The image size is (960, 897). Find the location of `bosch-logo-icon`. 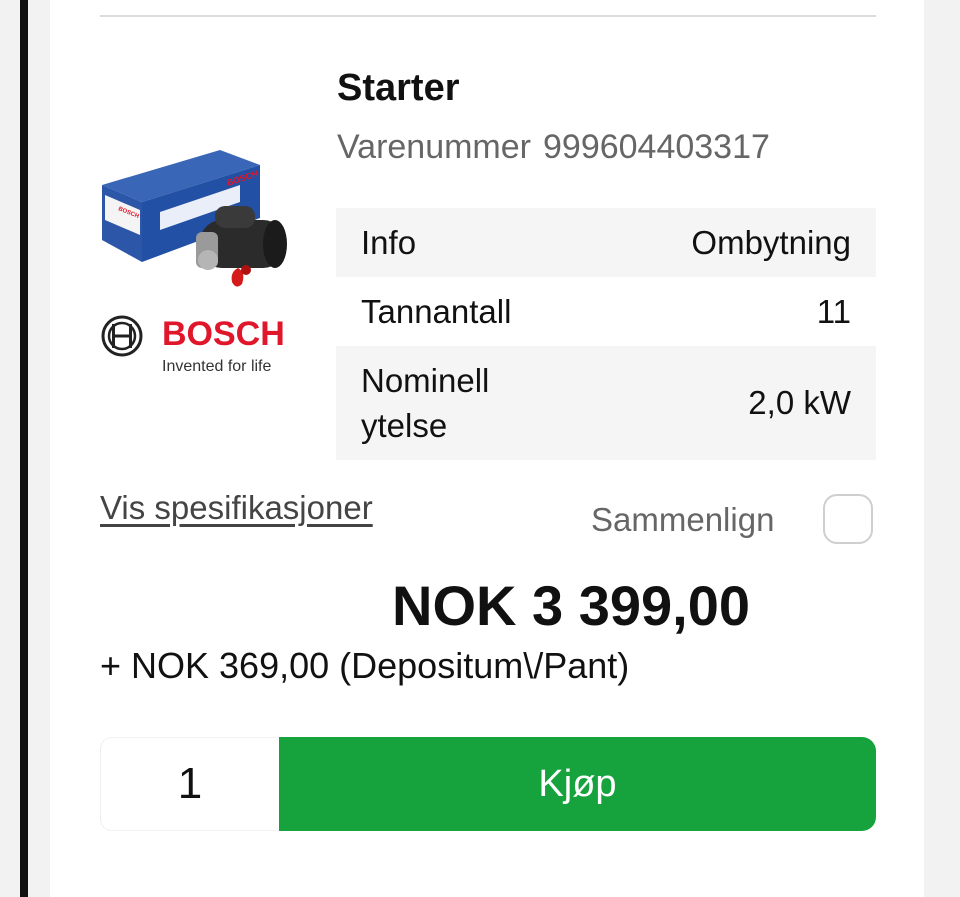

bosch-logo-icon is located at coordinates (122, 336).